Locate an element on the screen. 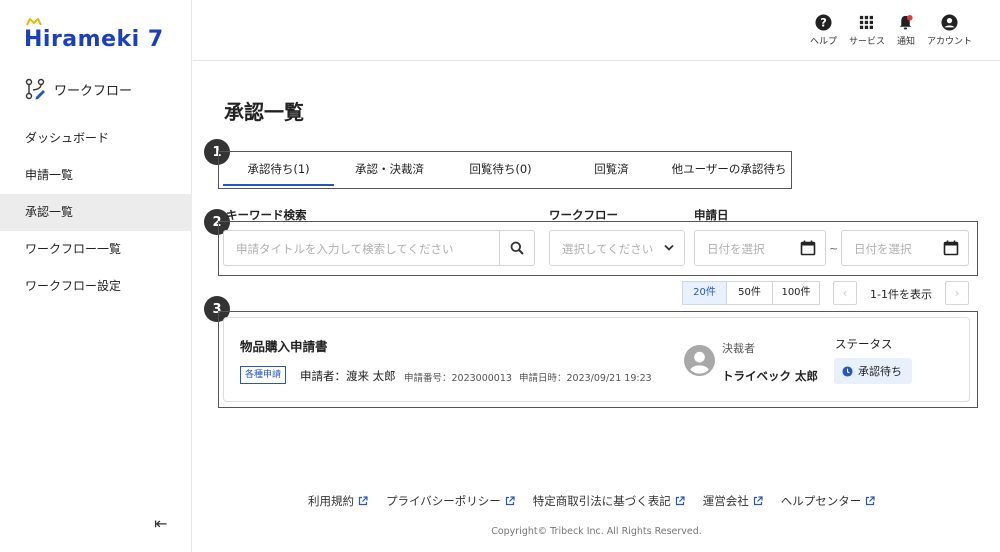  logo-text: Hirameki 7 is located at coordinates (94, 39).